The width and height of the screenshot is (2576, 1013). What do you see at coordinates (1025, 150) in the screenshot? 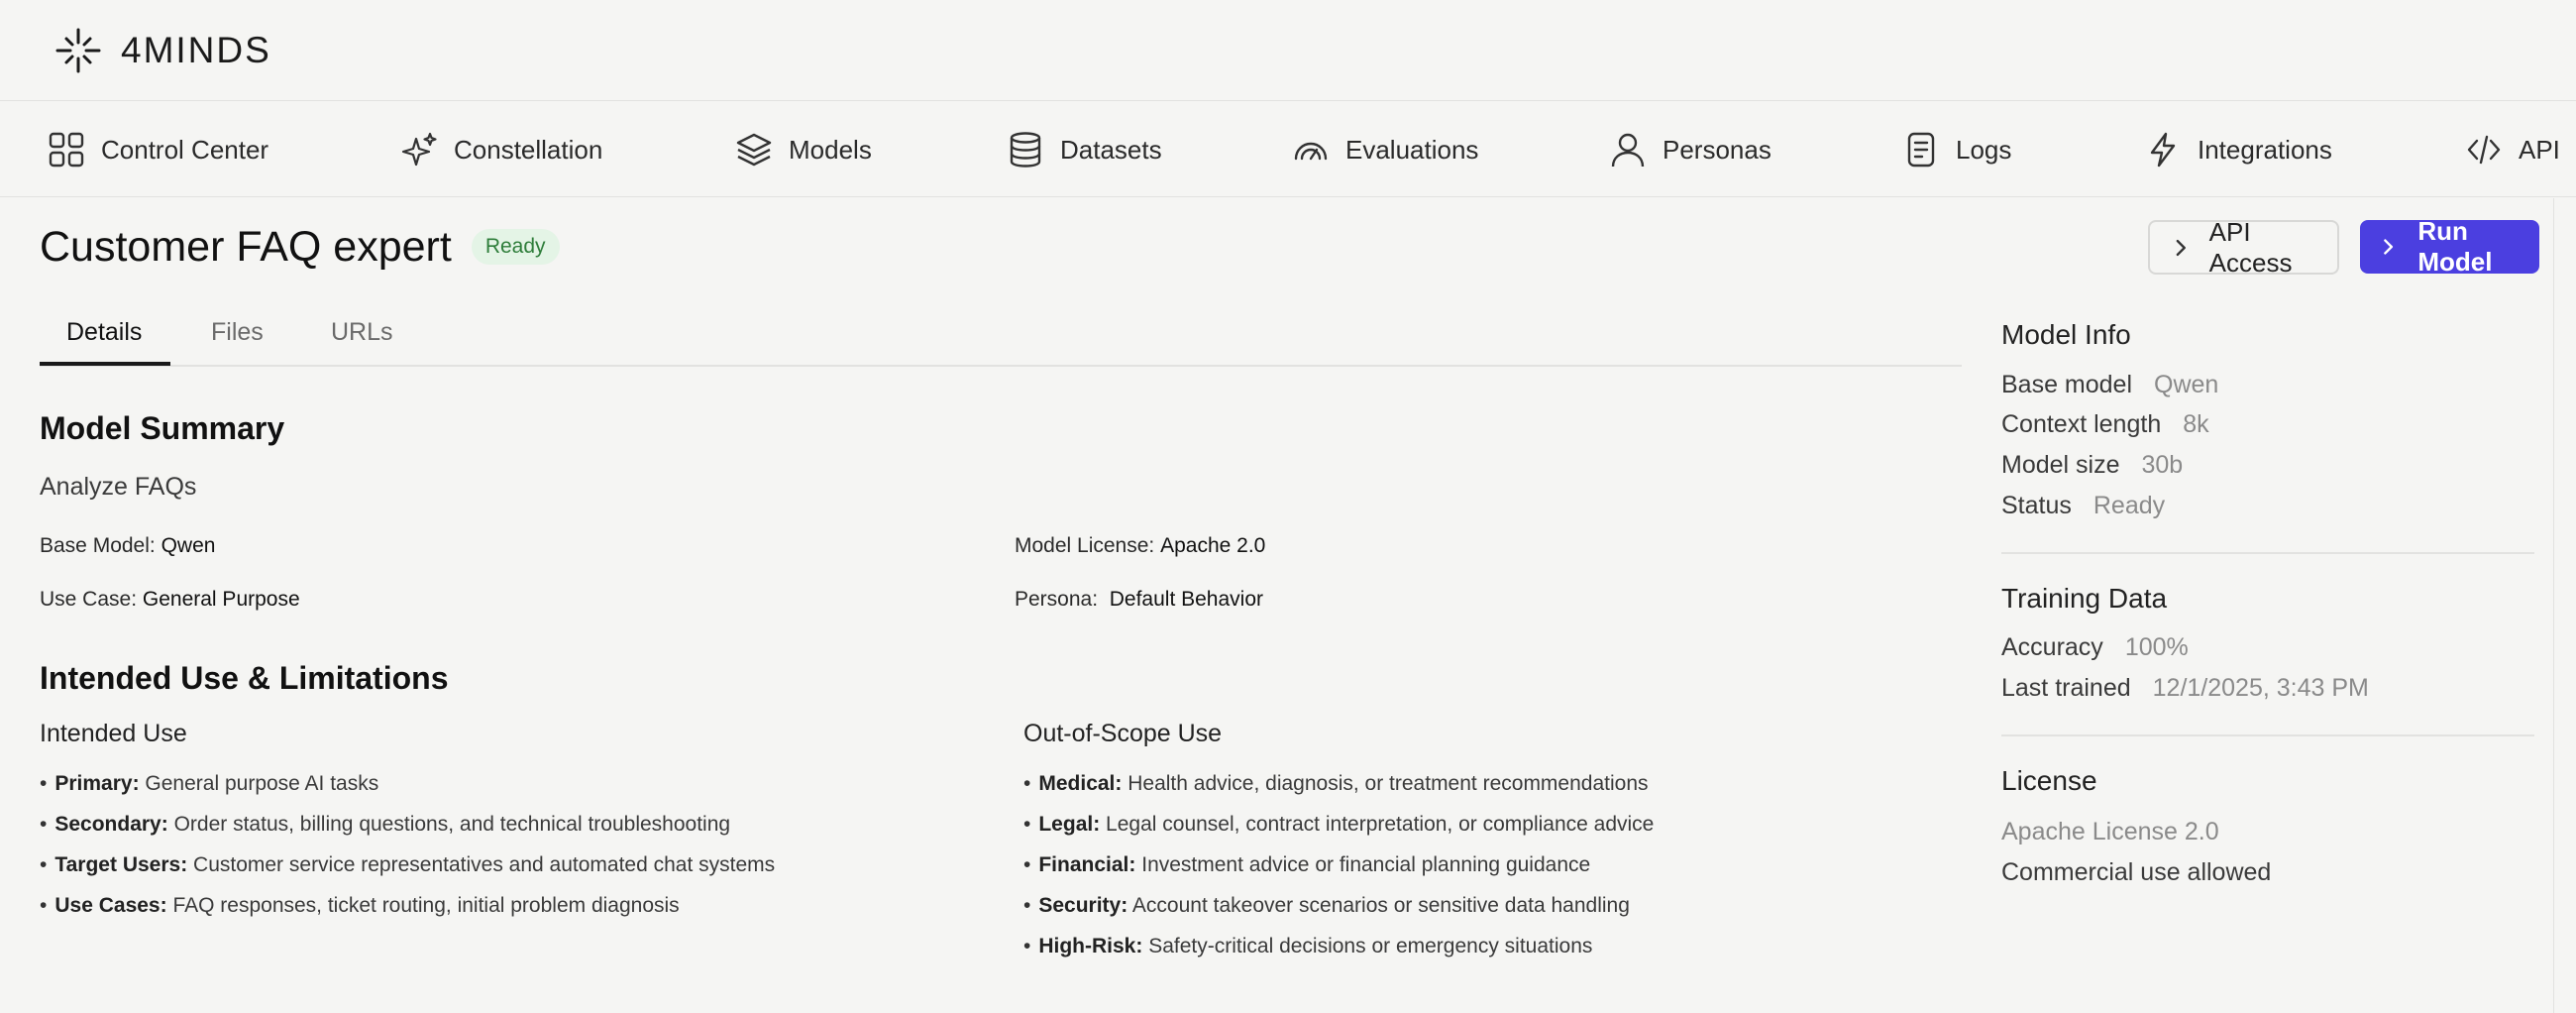
I see `database-icon` at bounding box center [1025, 150].